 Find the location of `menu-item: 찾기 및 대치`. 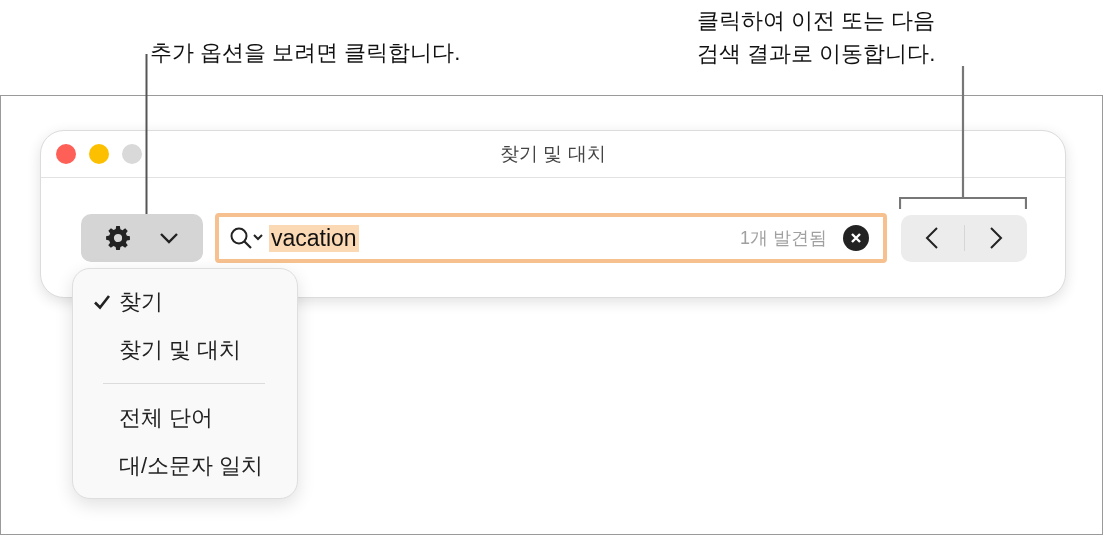

menu-item: 찾기 및 대치 is located at coordinates (185, 350).